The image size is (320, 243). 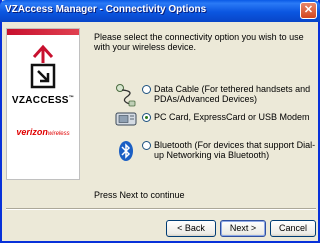 I want to click on company-logo: verizonwireless, so click(x=43, y=132).